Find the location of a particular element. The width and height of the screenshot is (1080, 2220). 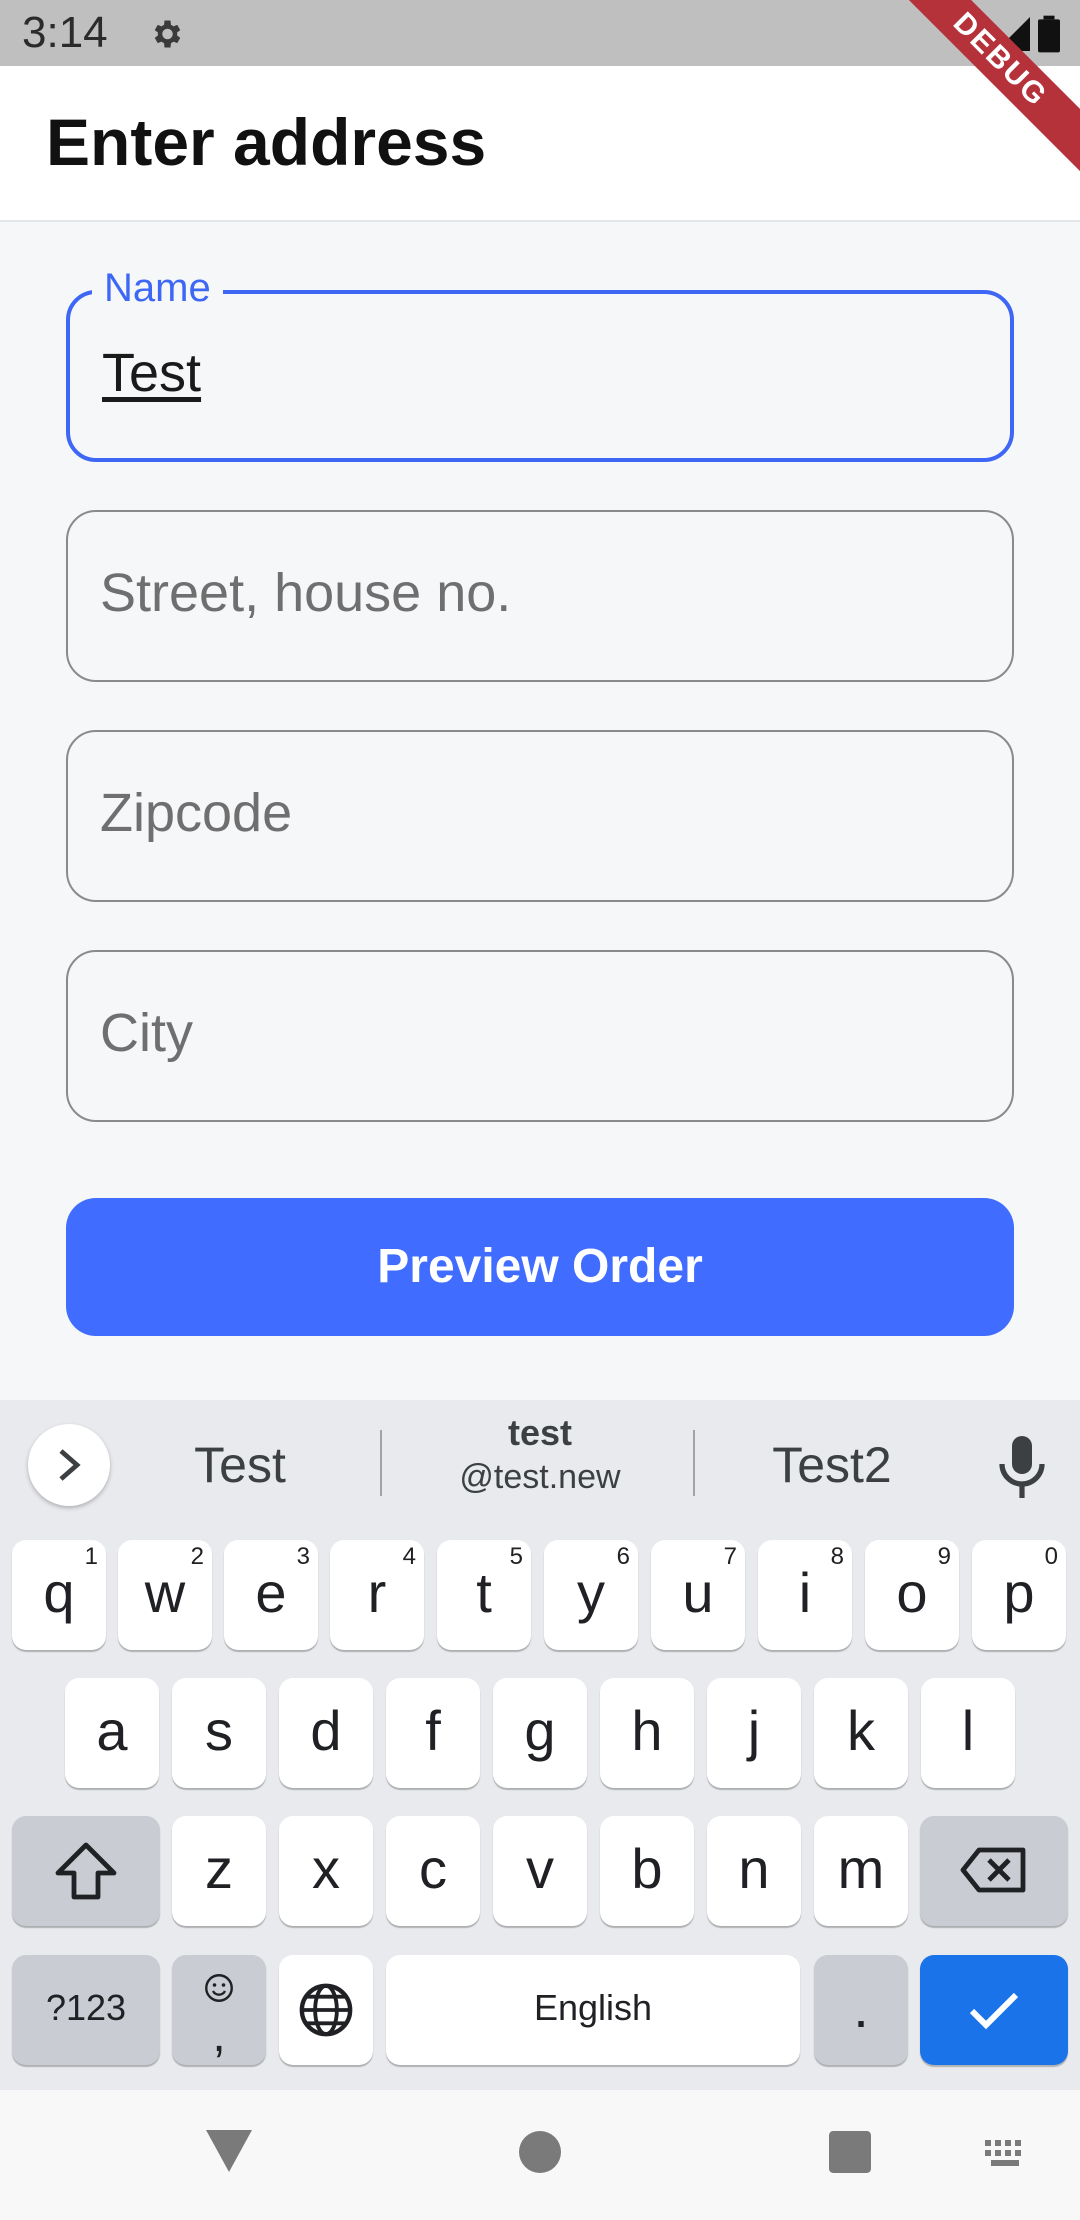

gear-icon is located at coordinates (167, 34).